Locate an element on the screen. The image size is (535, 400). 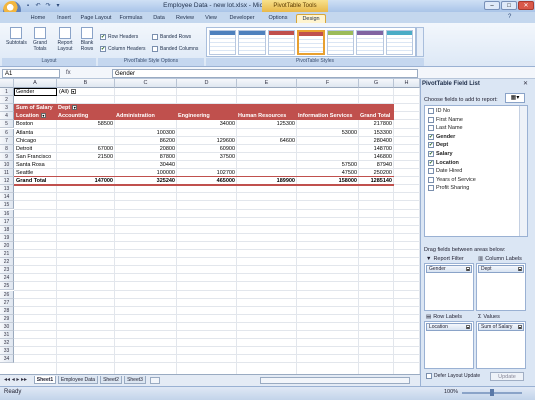
tab-review: Review is located at coordinates (185, 18).